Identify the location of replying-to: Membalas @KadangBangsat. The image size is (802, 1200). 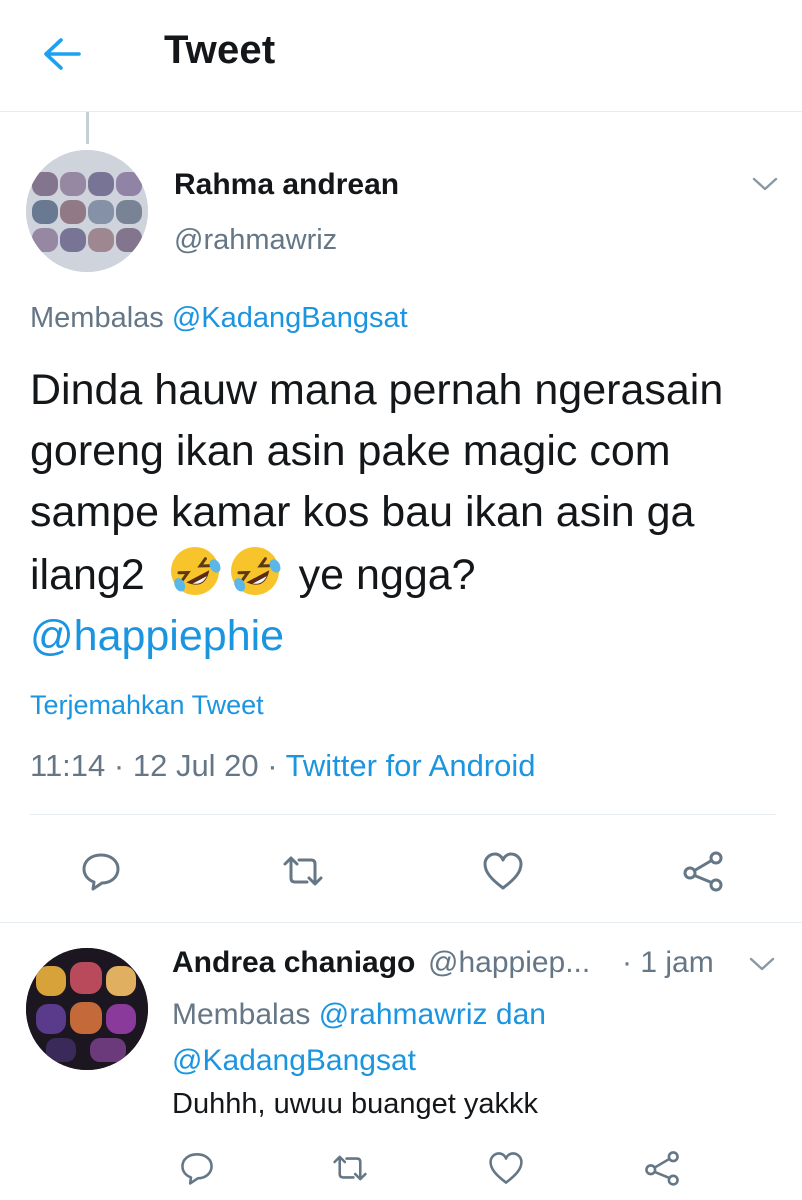
(219, 318).